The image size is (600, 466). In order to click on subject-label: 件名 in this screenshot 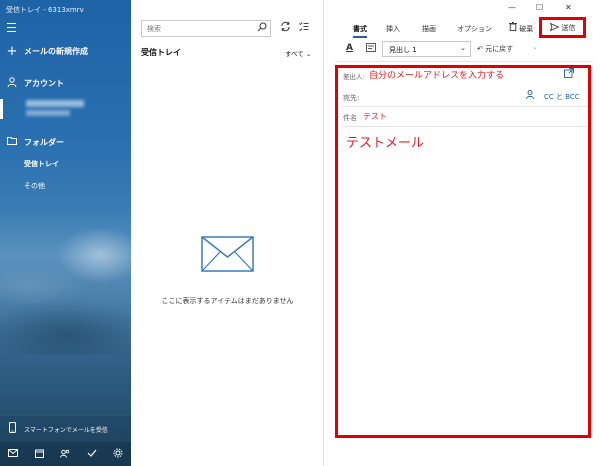, I will do `click(350, 118)`.